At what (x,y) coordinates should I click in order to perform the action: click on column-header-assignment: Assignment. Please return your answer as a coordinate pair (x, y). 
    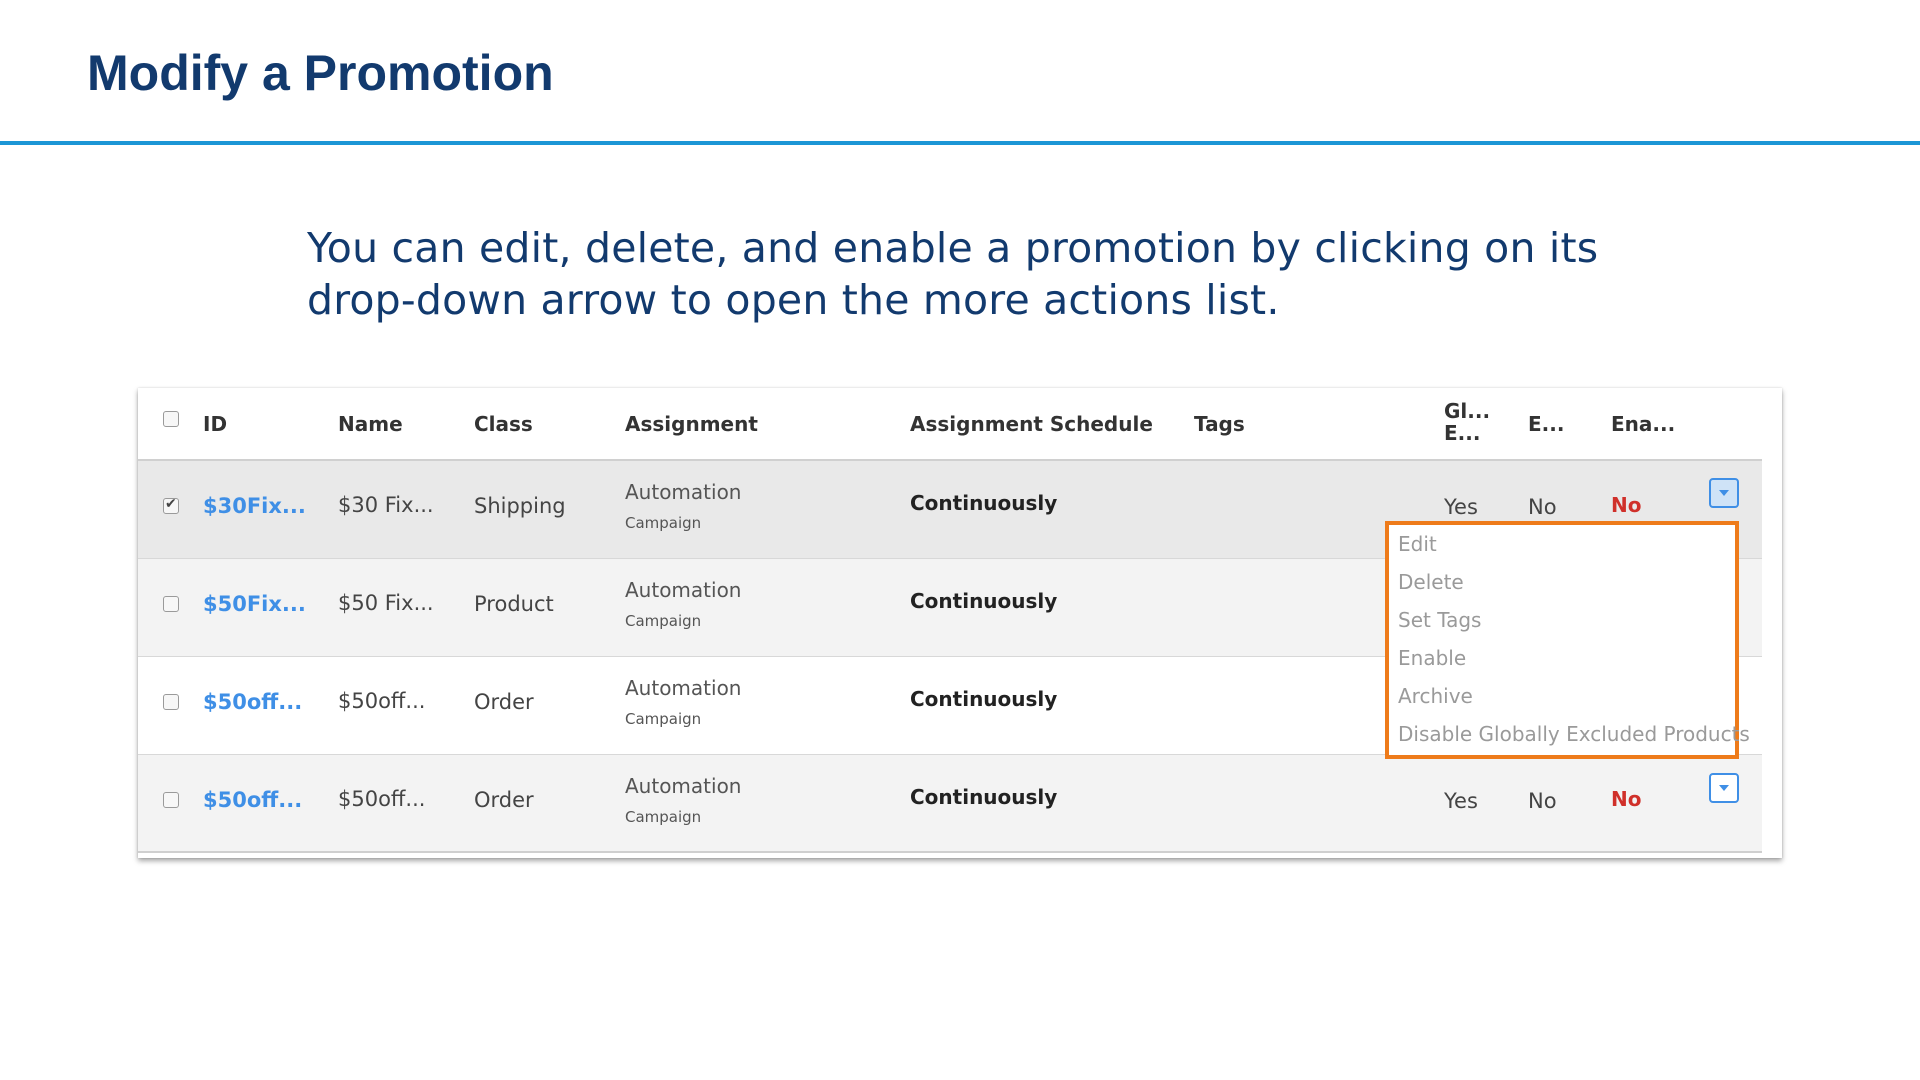
    Looking at the image, I should click on (691, 424).